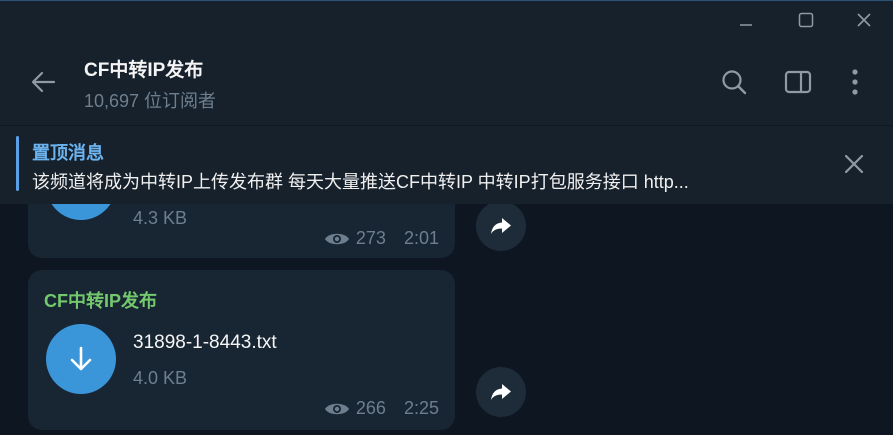 The height and width of the screenshot is (435, 893). I want to click on back-button, so click(44, 82).